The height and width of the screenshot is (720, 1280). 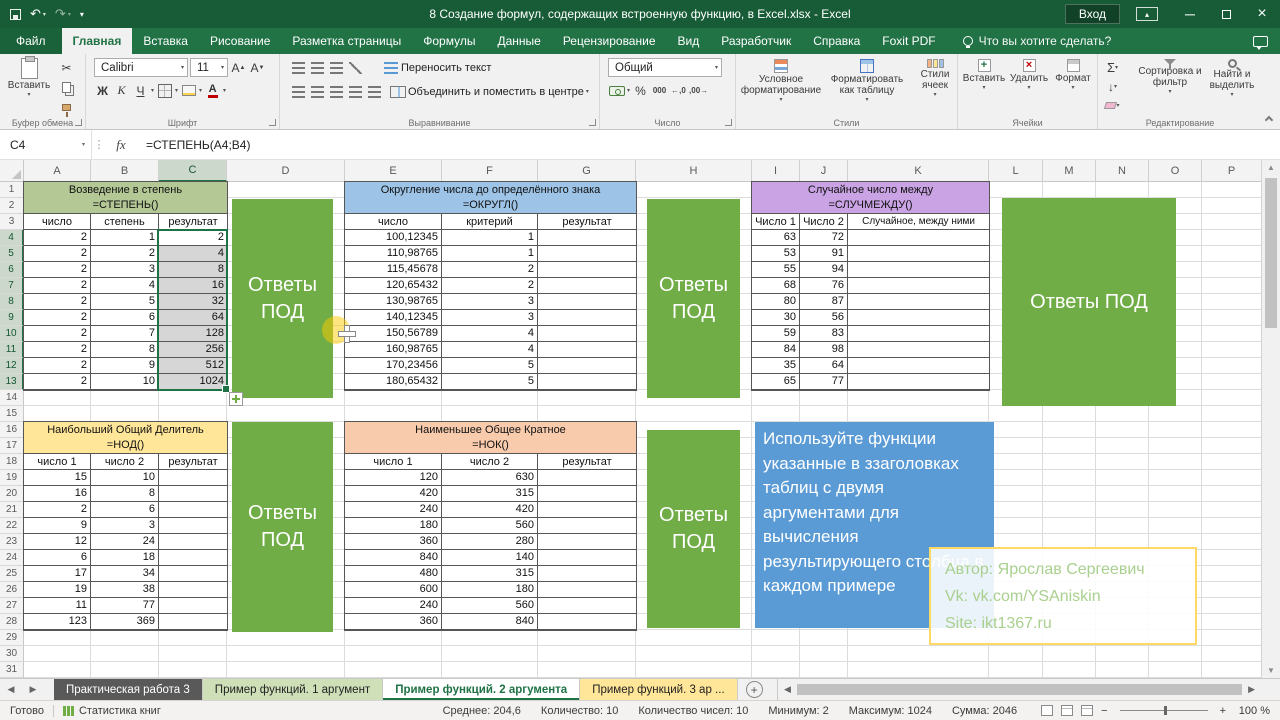 What do you see at coordinates (824, 238) in the screenshot?
I see `cell: 72` at bounding box center [824, 238].